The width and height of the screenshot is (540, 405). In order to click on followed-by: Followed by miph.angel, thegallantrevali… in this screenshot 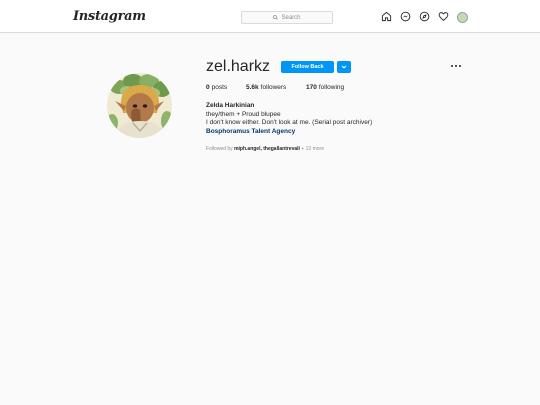, I will do `click(265, 149)`.